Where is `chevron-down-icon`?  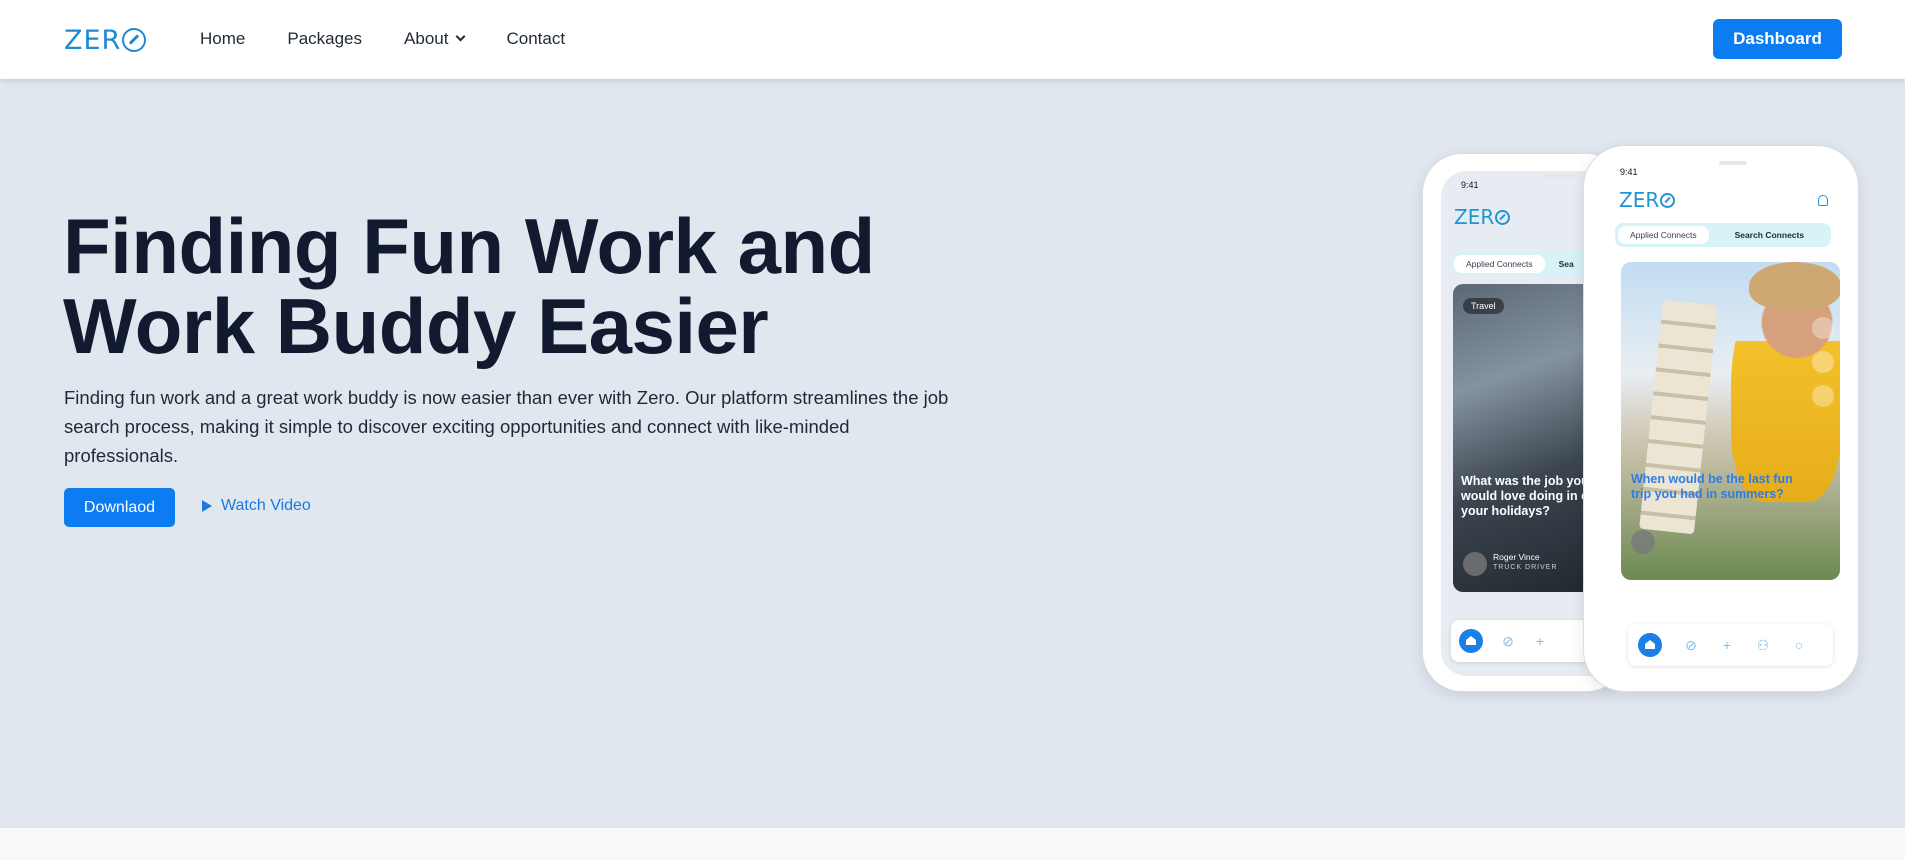
chevron-down-icon is located at coordinates (461, 36).